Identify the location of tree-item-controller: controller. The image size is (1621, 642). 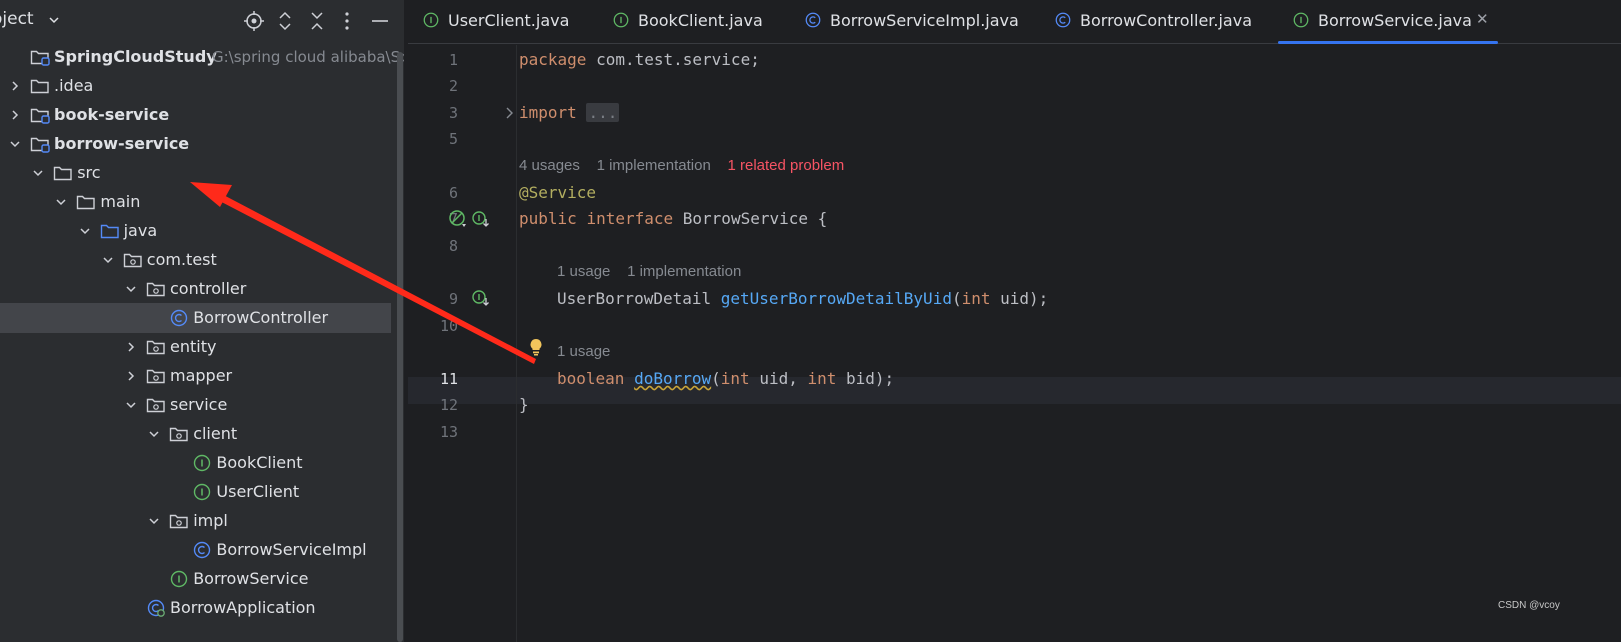
(202, 289).